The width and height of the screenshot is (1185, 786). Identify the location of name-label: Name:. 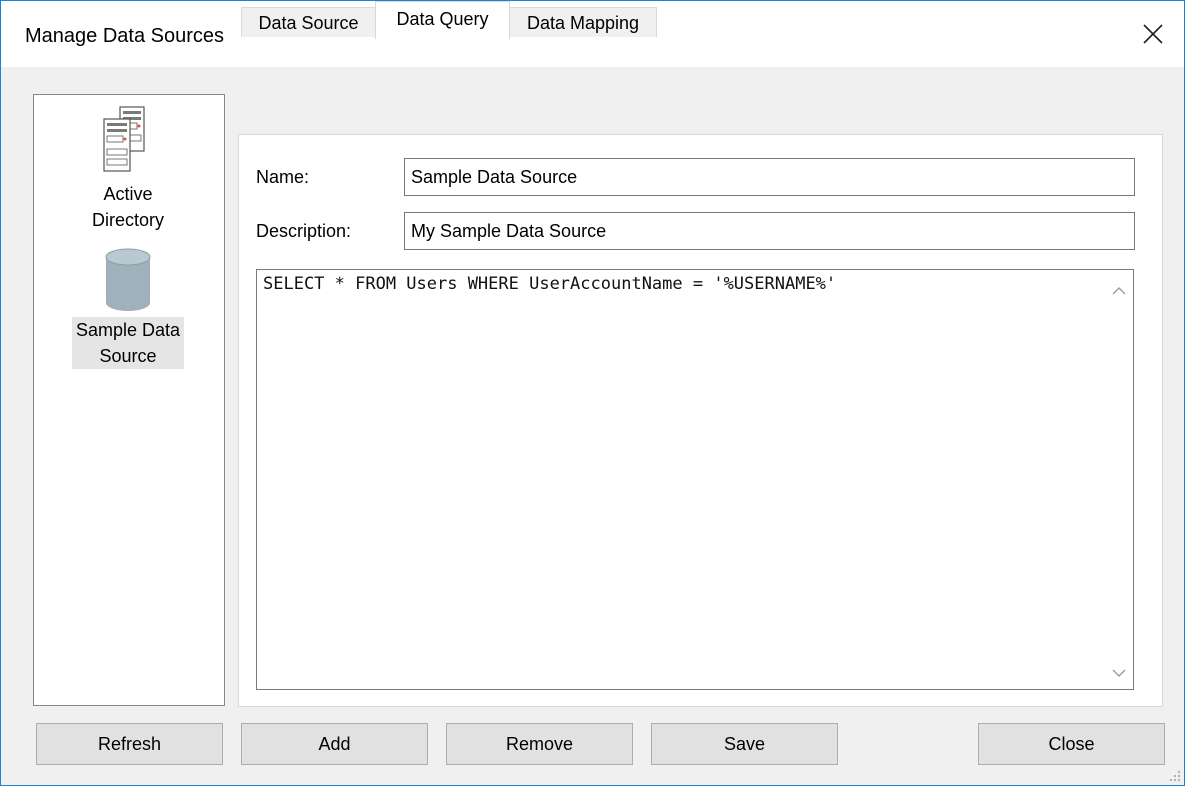
(283, 177).